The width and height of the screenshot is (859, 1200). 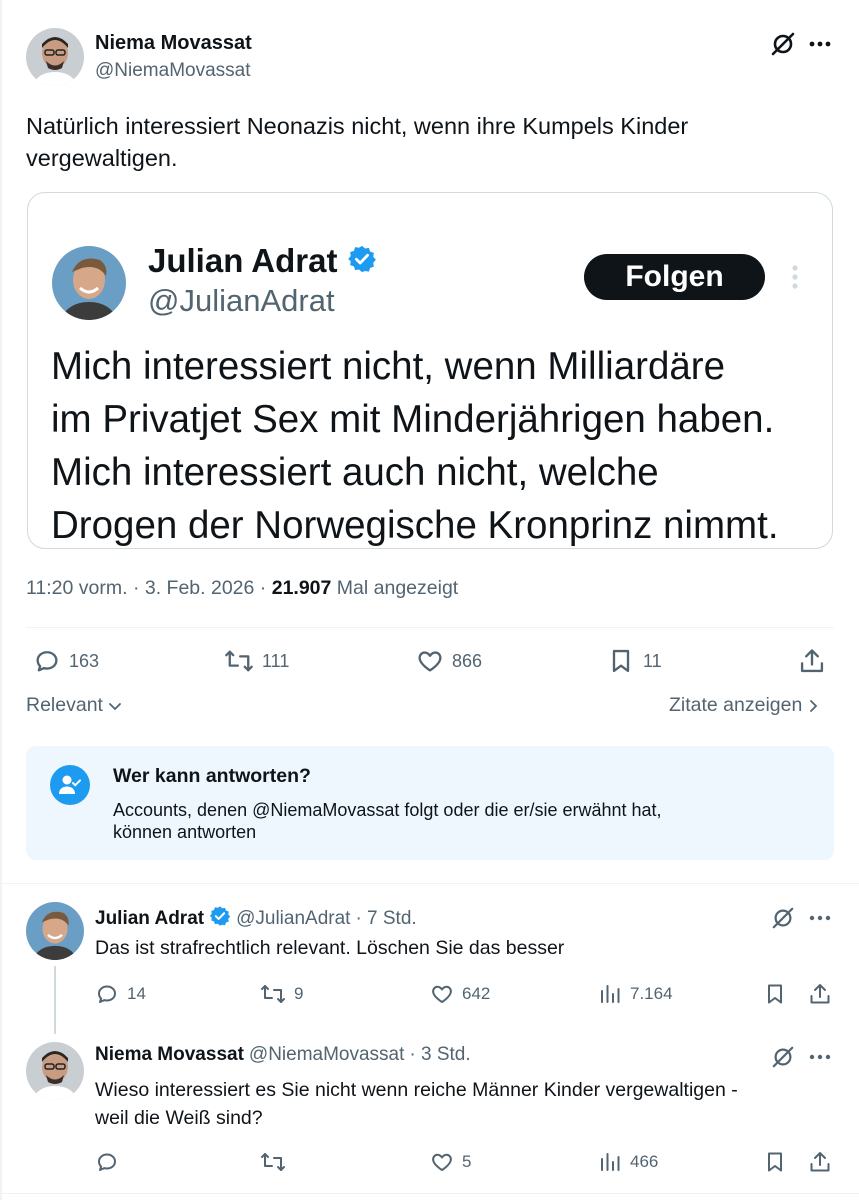 I want to click on chevron-right-icon, so click(x=814, y=705).